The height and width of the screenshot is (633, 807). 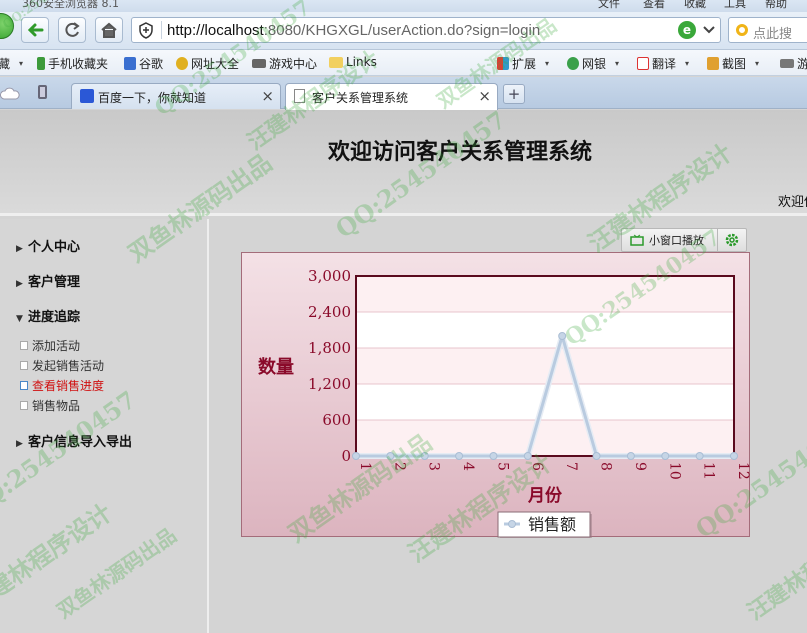 What do you see at coordinates (7, 26) in the screenshot?
I see `browser-logo-icon` at bounding box center [7, 26].